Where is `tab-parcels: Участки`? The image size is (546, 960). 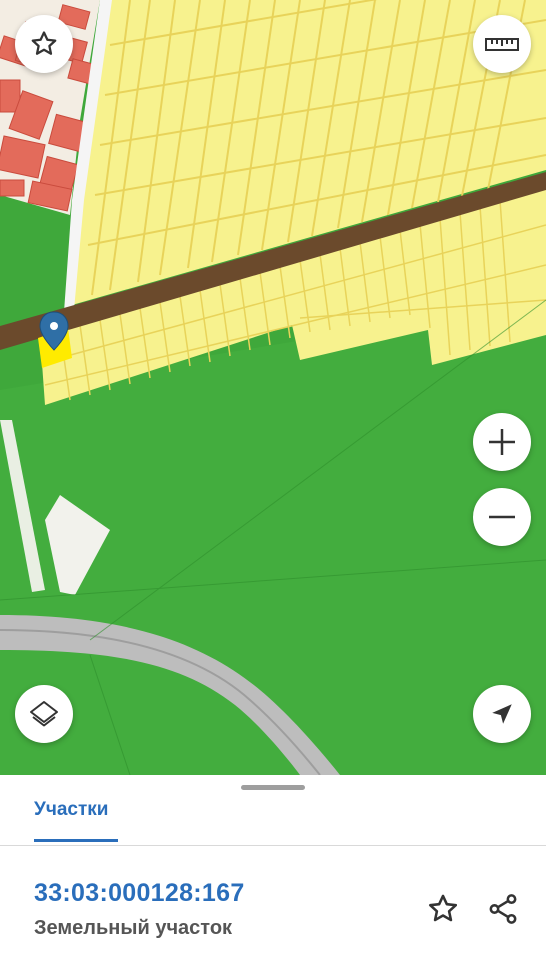 tab-parcels: Участки is located at coordinates (71, 810).